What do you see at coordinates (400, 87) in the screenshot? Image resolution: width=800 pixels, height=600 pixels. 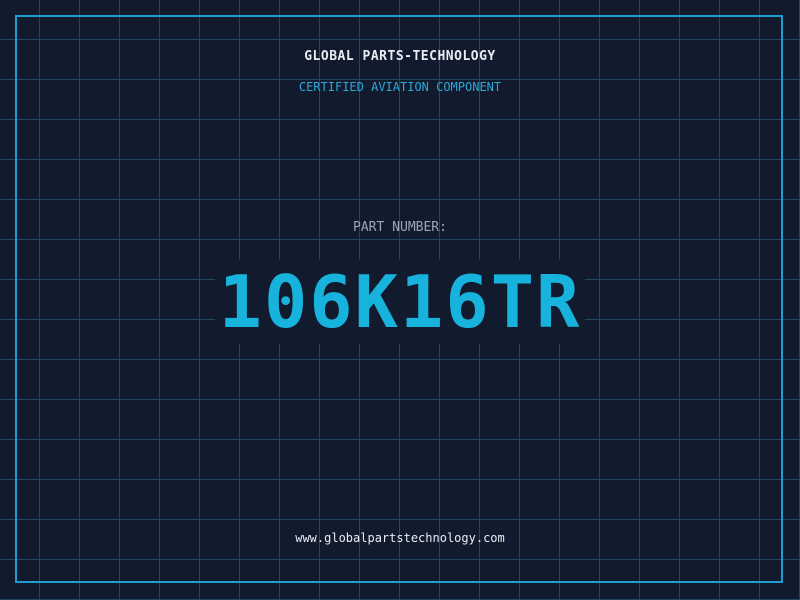 I see `certification-subtitle: CERTIFIED AVIATION COMPONENT` at bounding box center [400, 87].